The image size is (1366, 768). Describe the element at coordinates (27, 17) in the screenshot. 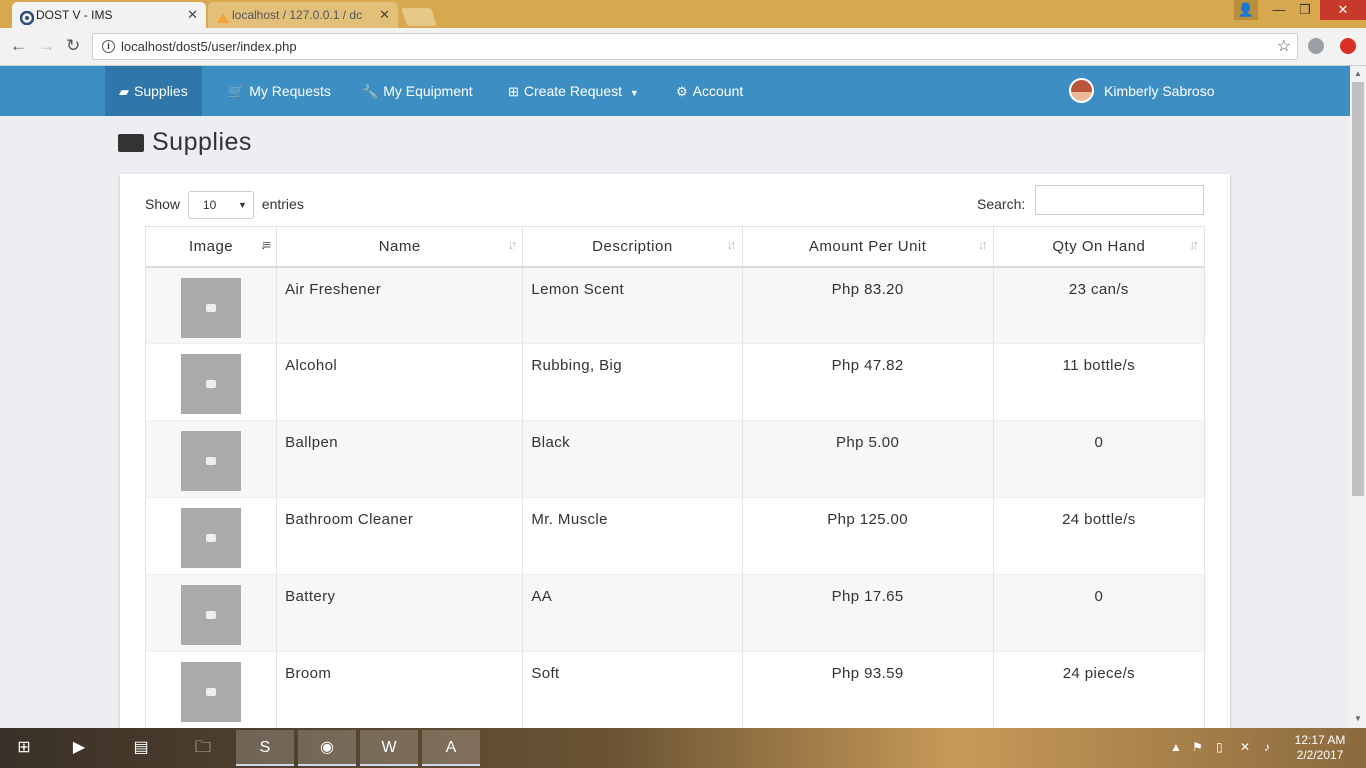

I see `dost-logo-icon` at that location.